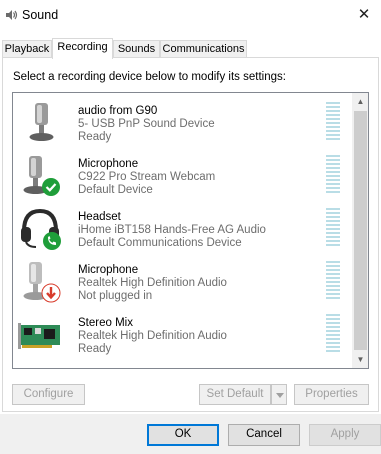 The width and height of the screenshot is (381, 454). What do you see at coordinates (105, 323) in the screenshot?
I see `device-name: Stereo Mix` at bounding box center [105, 323].